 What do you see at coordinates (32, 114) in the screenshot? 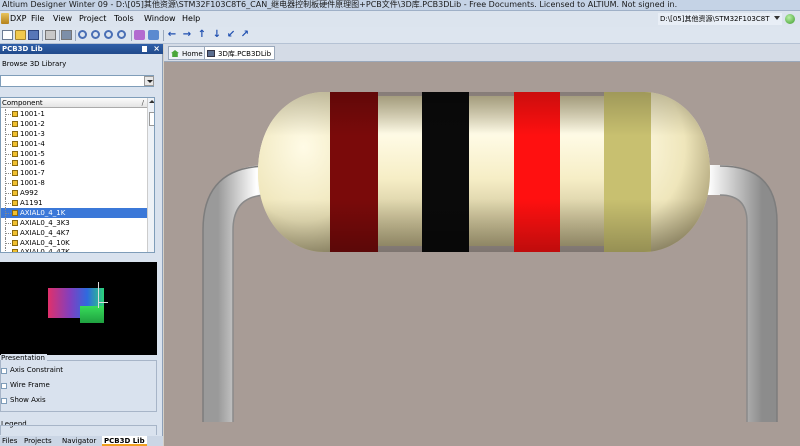
I see `list-item-label: 1001-1` at bounding box center [32, 114].